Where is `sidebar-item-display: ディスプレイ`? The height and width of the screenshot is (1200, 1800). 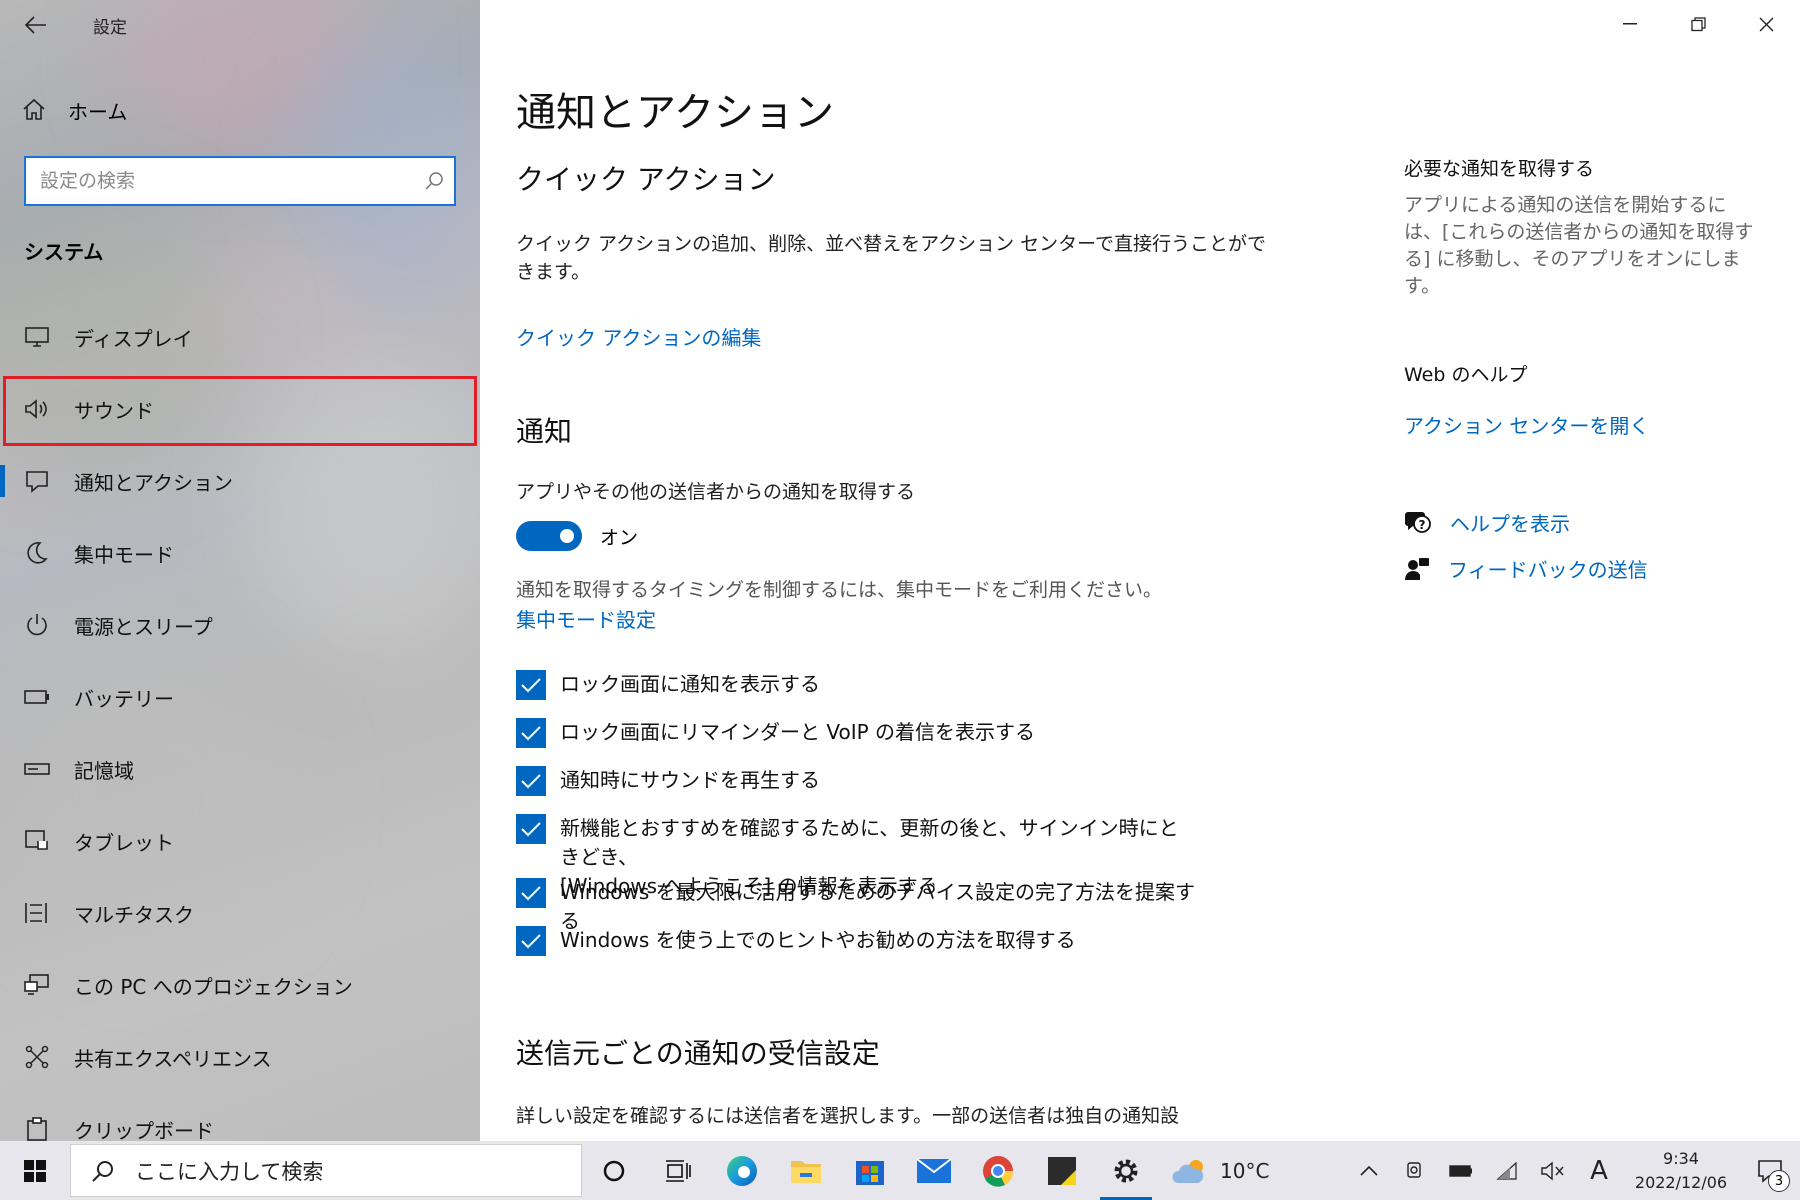
sidebar-item-display: ディスプレイ is located at coordinates (240, 337).